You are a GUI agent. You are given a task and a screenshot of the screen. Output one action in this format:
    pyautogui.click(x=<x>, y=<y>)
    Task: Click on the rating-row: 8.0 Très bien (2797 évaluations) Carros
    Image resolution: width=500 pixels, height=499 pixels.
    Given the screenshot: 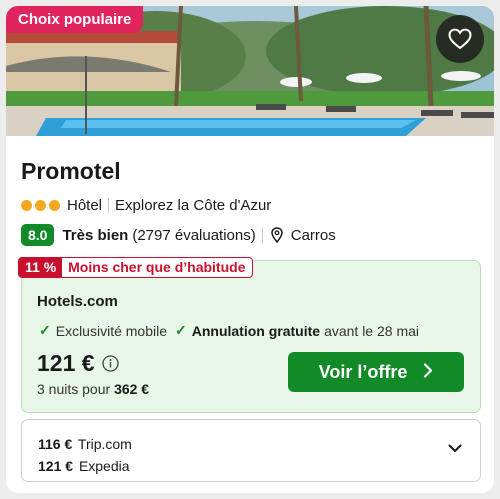 What is the action you would take?
    pyautogui.click(x=178, y=235)
    